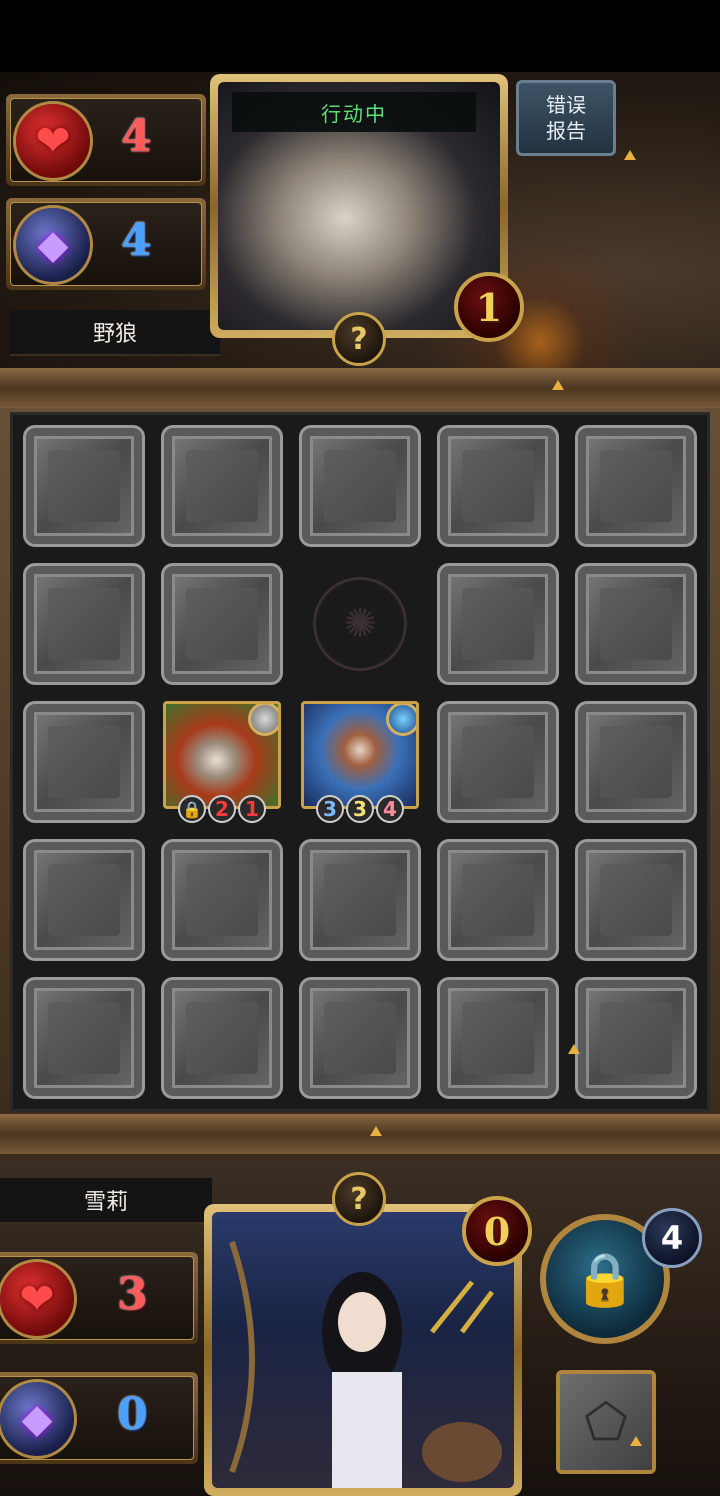 This screenshot has height=1496, width=720. What do you see at coordinates (360, 755) in the screenshot?
I see `hunter-unit-card` at bounding box center [360, 755].